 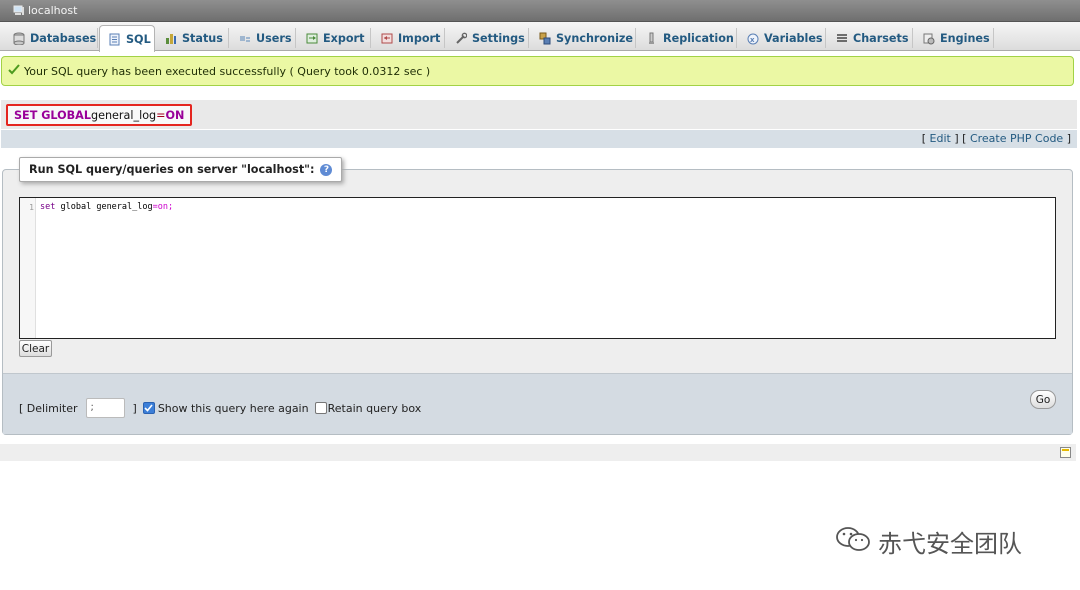 I want to click on tab-status: Status, so click(x=192, y=38).